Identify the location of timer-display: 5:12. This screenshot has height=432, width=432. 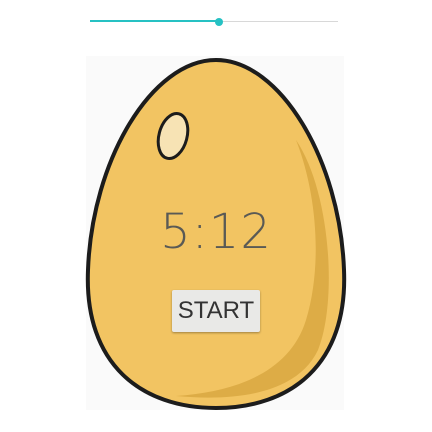
(216, 232).